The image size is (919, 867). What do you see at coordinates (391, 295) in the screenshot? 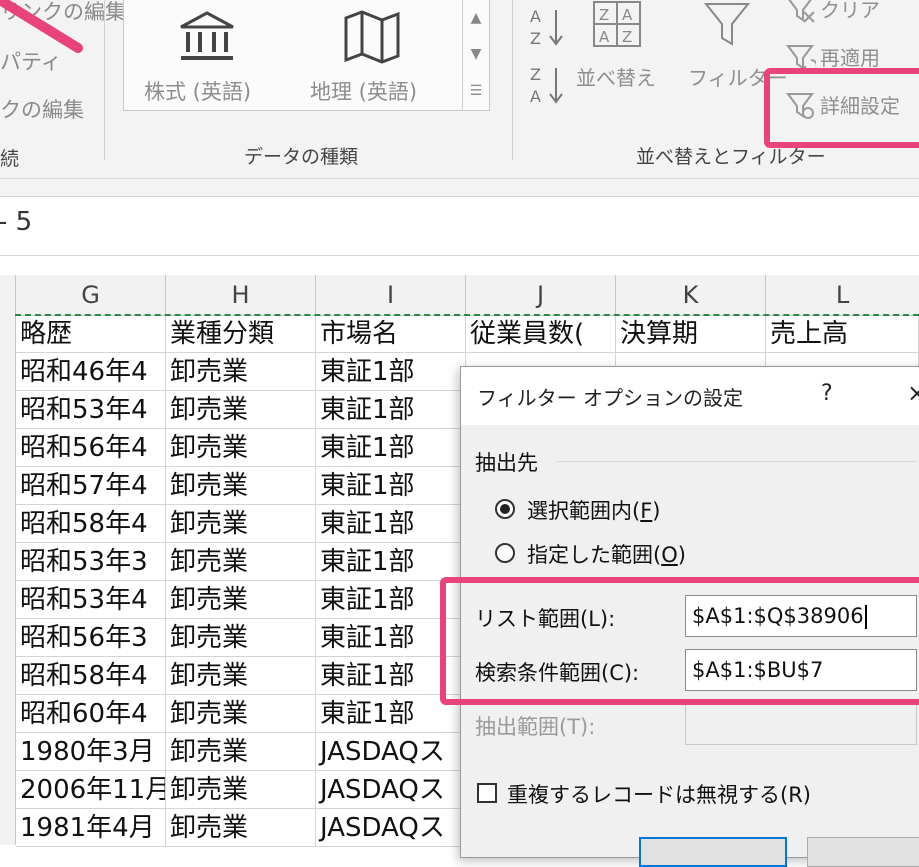
I see `column-header-i: I` at bounding box center [391, 295].